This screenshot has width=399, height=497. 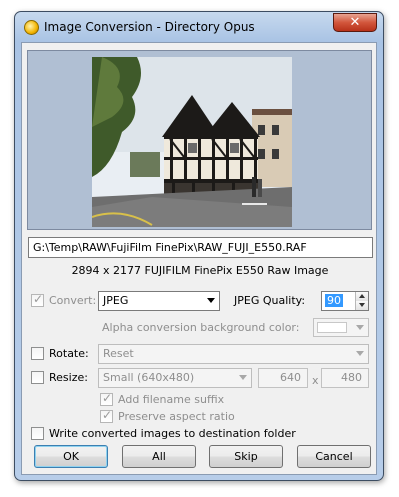 What do you see at coordinates (37, 377) in the screenshot?
I see `resize-checkbox` at bounding box center [37, 377].